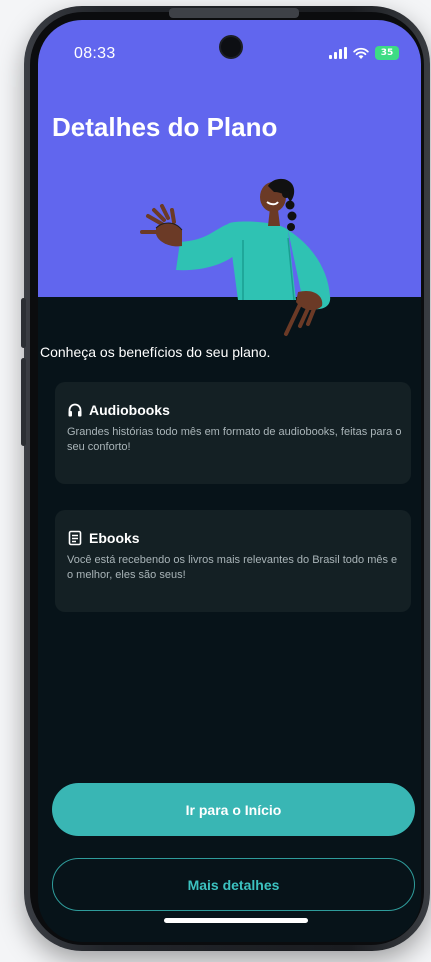  I want to click on status-time: 08:33, so click(95, 53).